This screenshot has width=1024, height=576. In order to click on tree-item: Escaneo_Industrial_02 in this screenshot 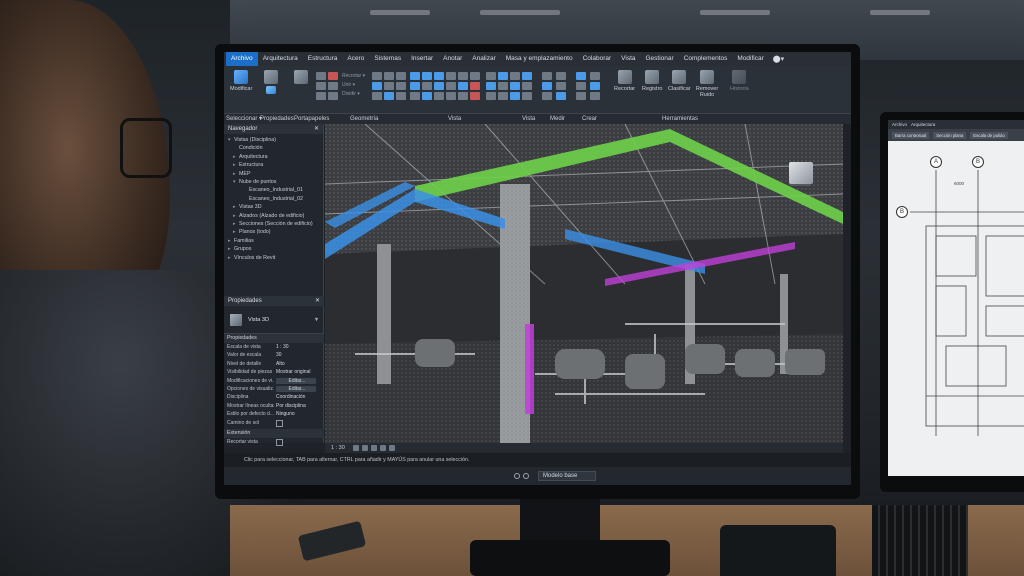, I will do `click(273, 199)`.